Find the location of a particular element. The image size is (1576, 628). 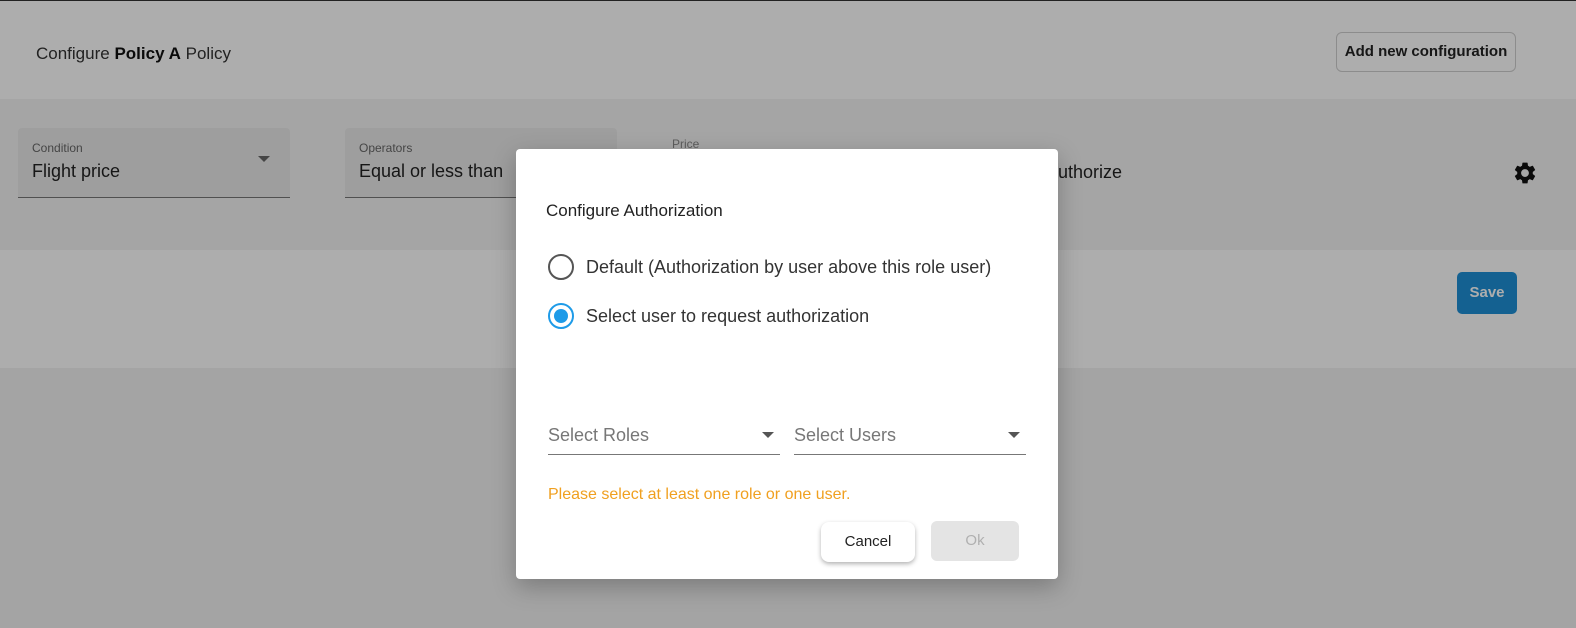

select-roles-placeholder: Select Roles is located at coordinates (599, 435).